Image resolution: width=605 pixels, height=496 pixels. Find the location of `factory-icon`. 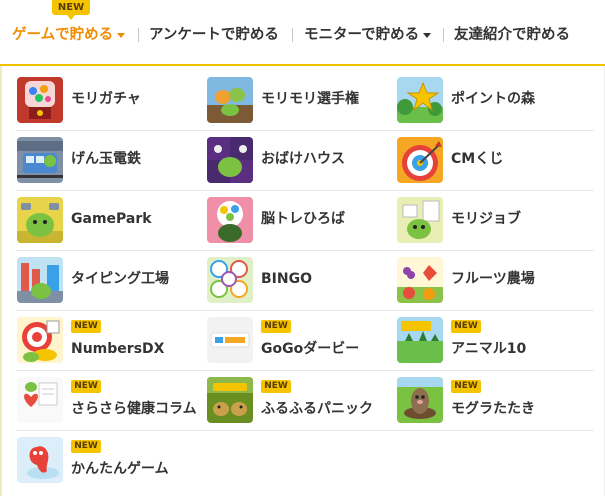

factory-icon is located at coordinates (40, 280).